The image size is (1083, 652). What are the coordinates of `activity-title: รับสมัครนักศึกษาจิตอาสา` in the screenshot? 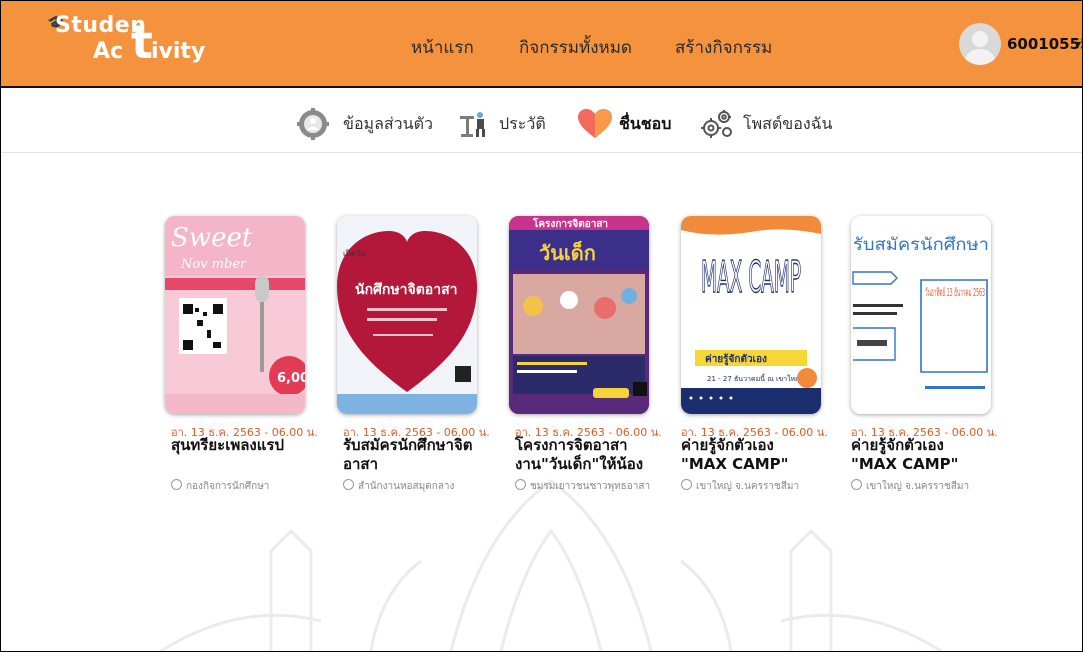 It's located at (408, 454).